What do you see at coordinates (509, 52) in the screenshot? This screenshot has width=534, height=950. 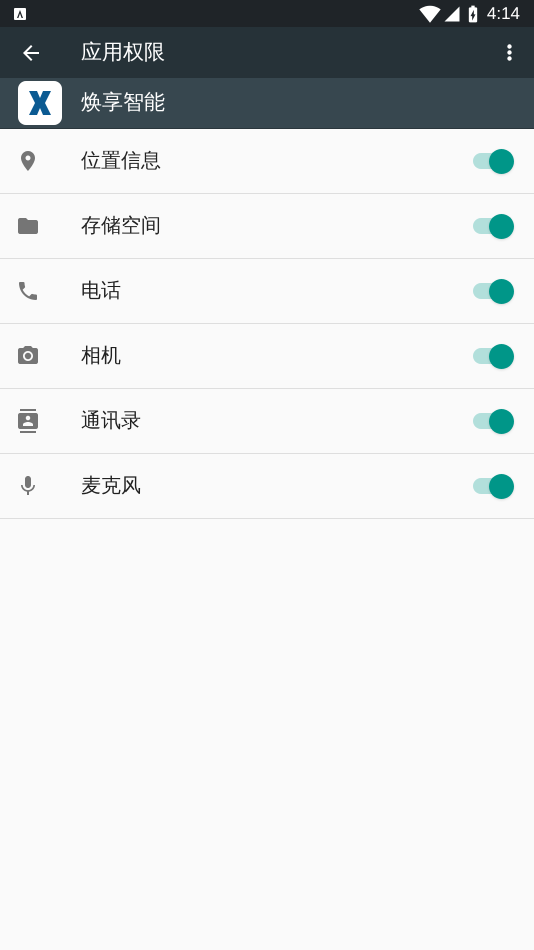 I see `more-options-icon` at bounding box center [509, 52].